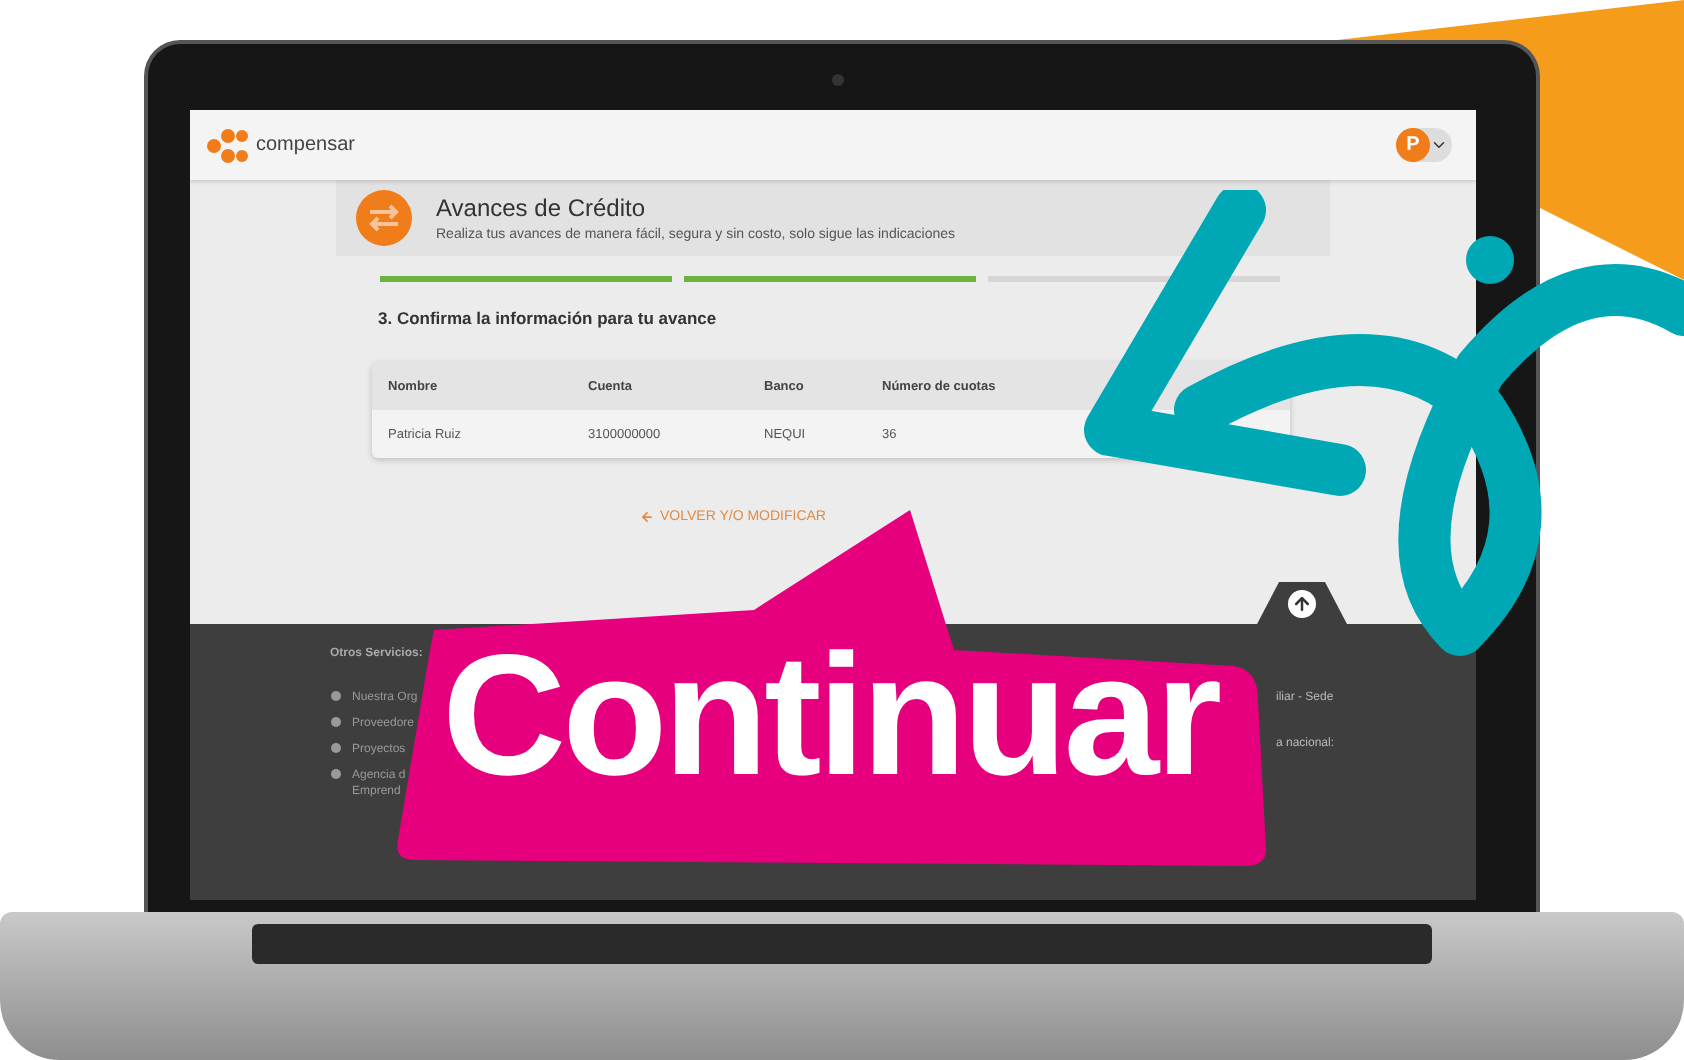  What do you see at coordinates (384, 218) in the screenshot?
I see `exchange-icon` at bounding box center [384, 218].